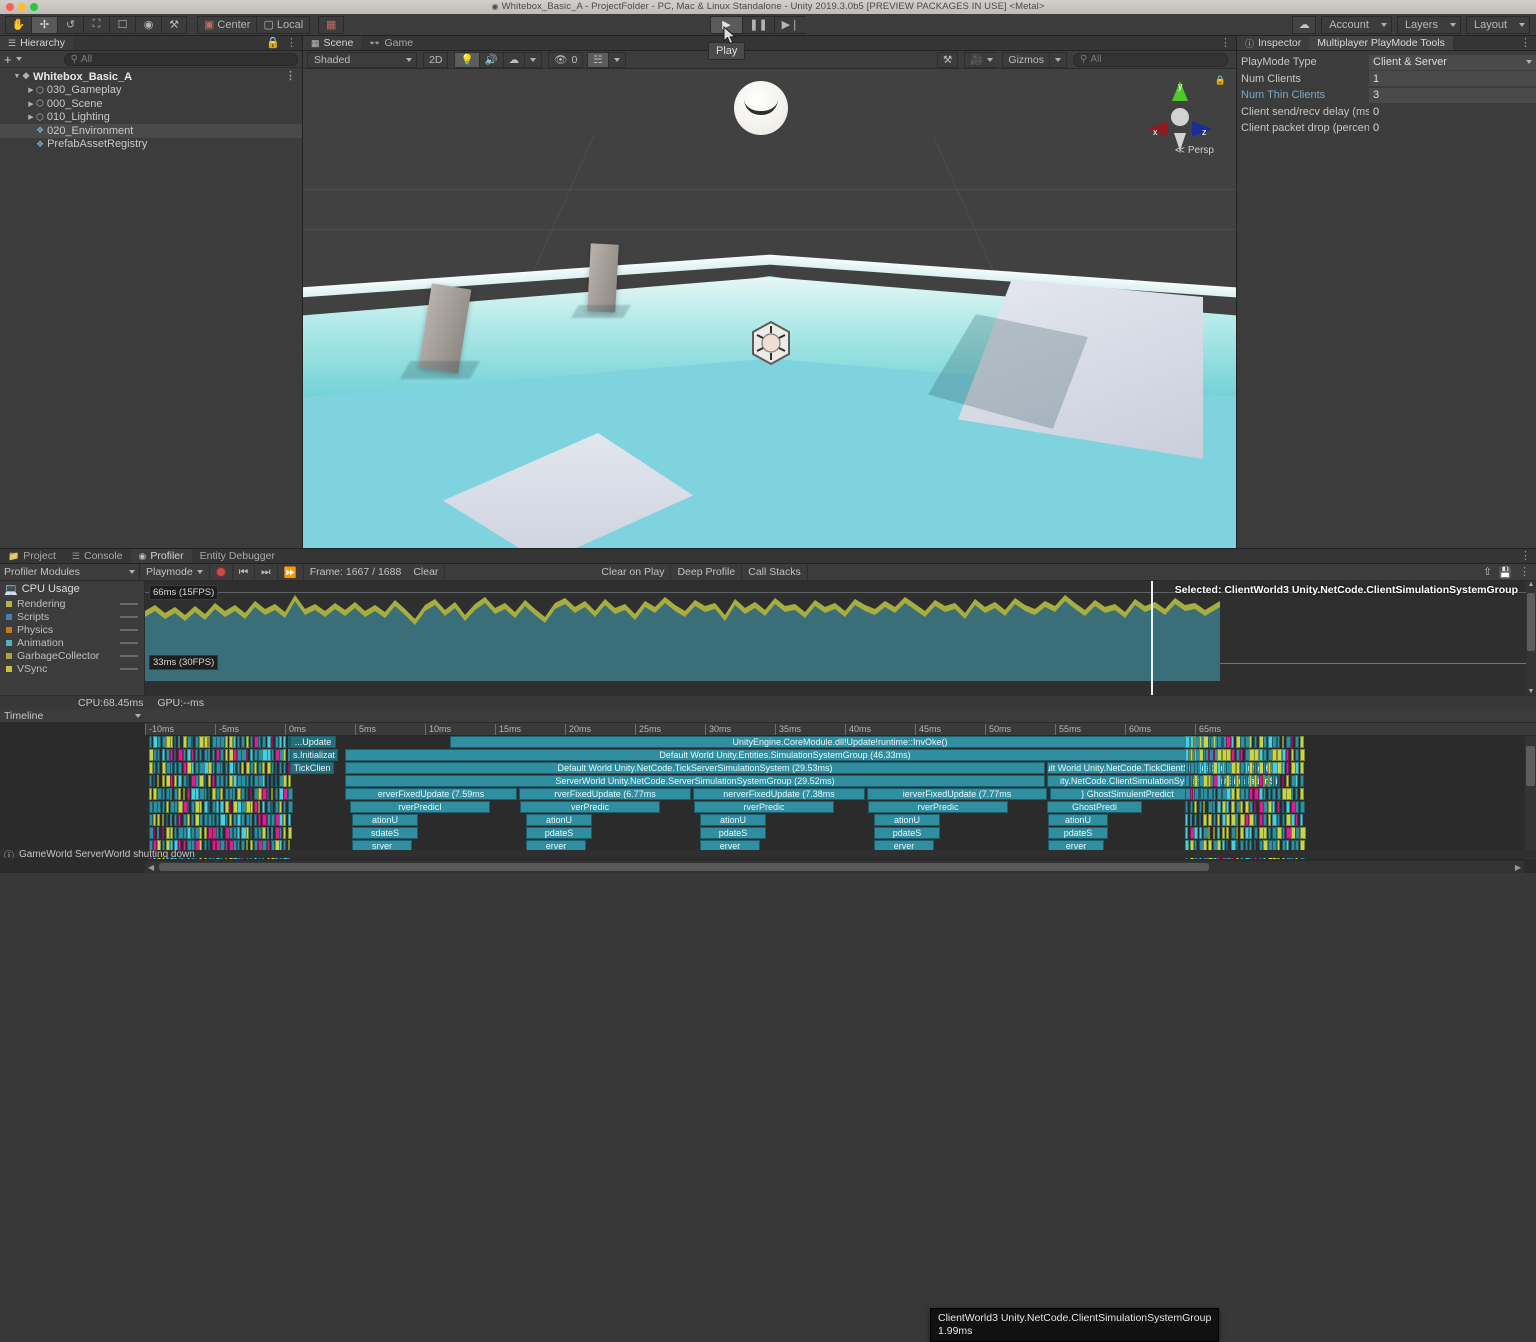 The width and height of the screenshot is (1536, 1342). Describe the element at coordinates (314, 755) in the screenshot. I see `flame-block: s.Initializat` at that location.